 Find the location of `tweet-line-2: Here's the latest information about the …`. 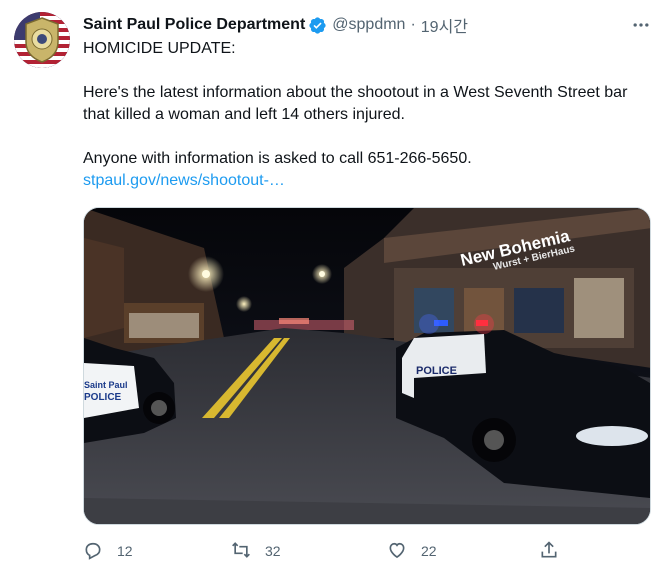

tweet-line-2: Here's the latest information about the … is located at coordinates (355, 103).